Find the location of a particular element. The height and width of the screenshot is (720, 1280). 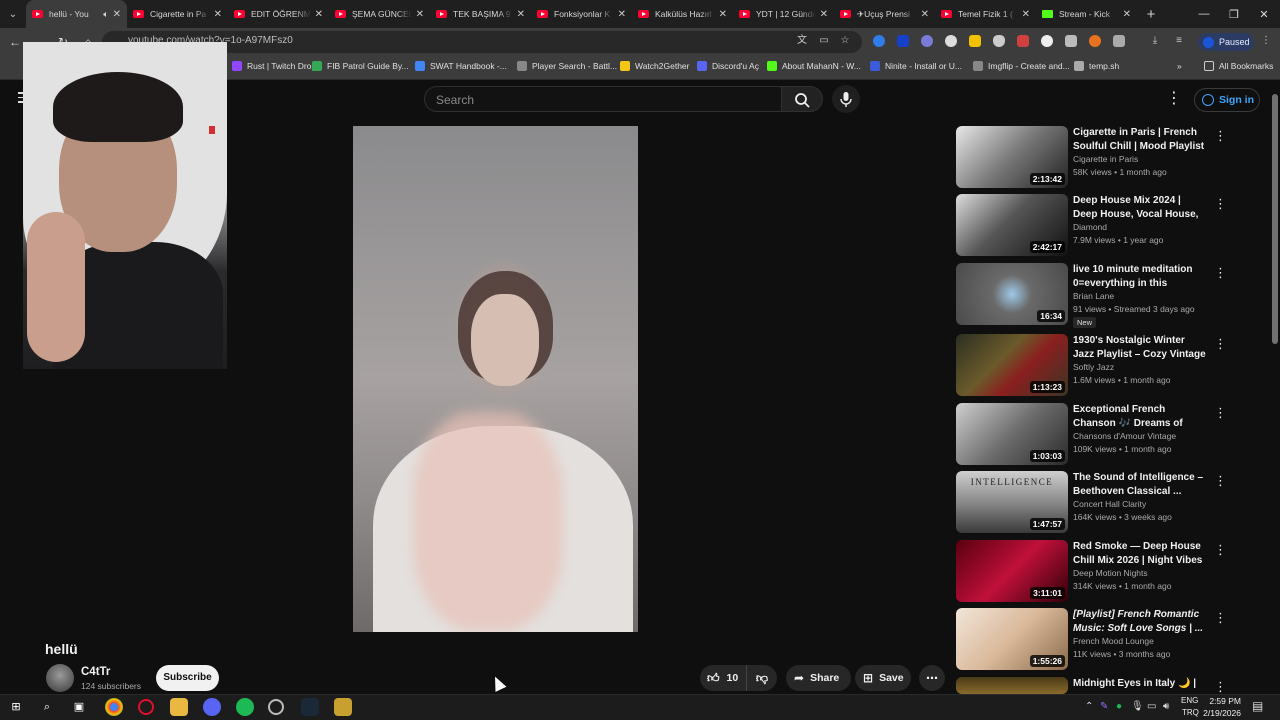

tray-spotify-icon: ● is located at coordinates (1119, 706).